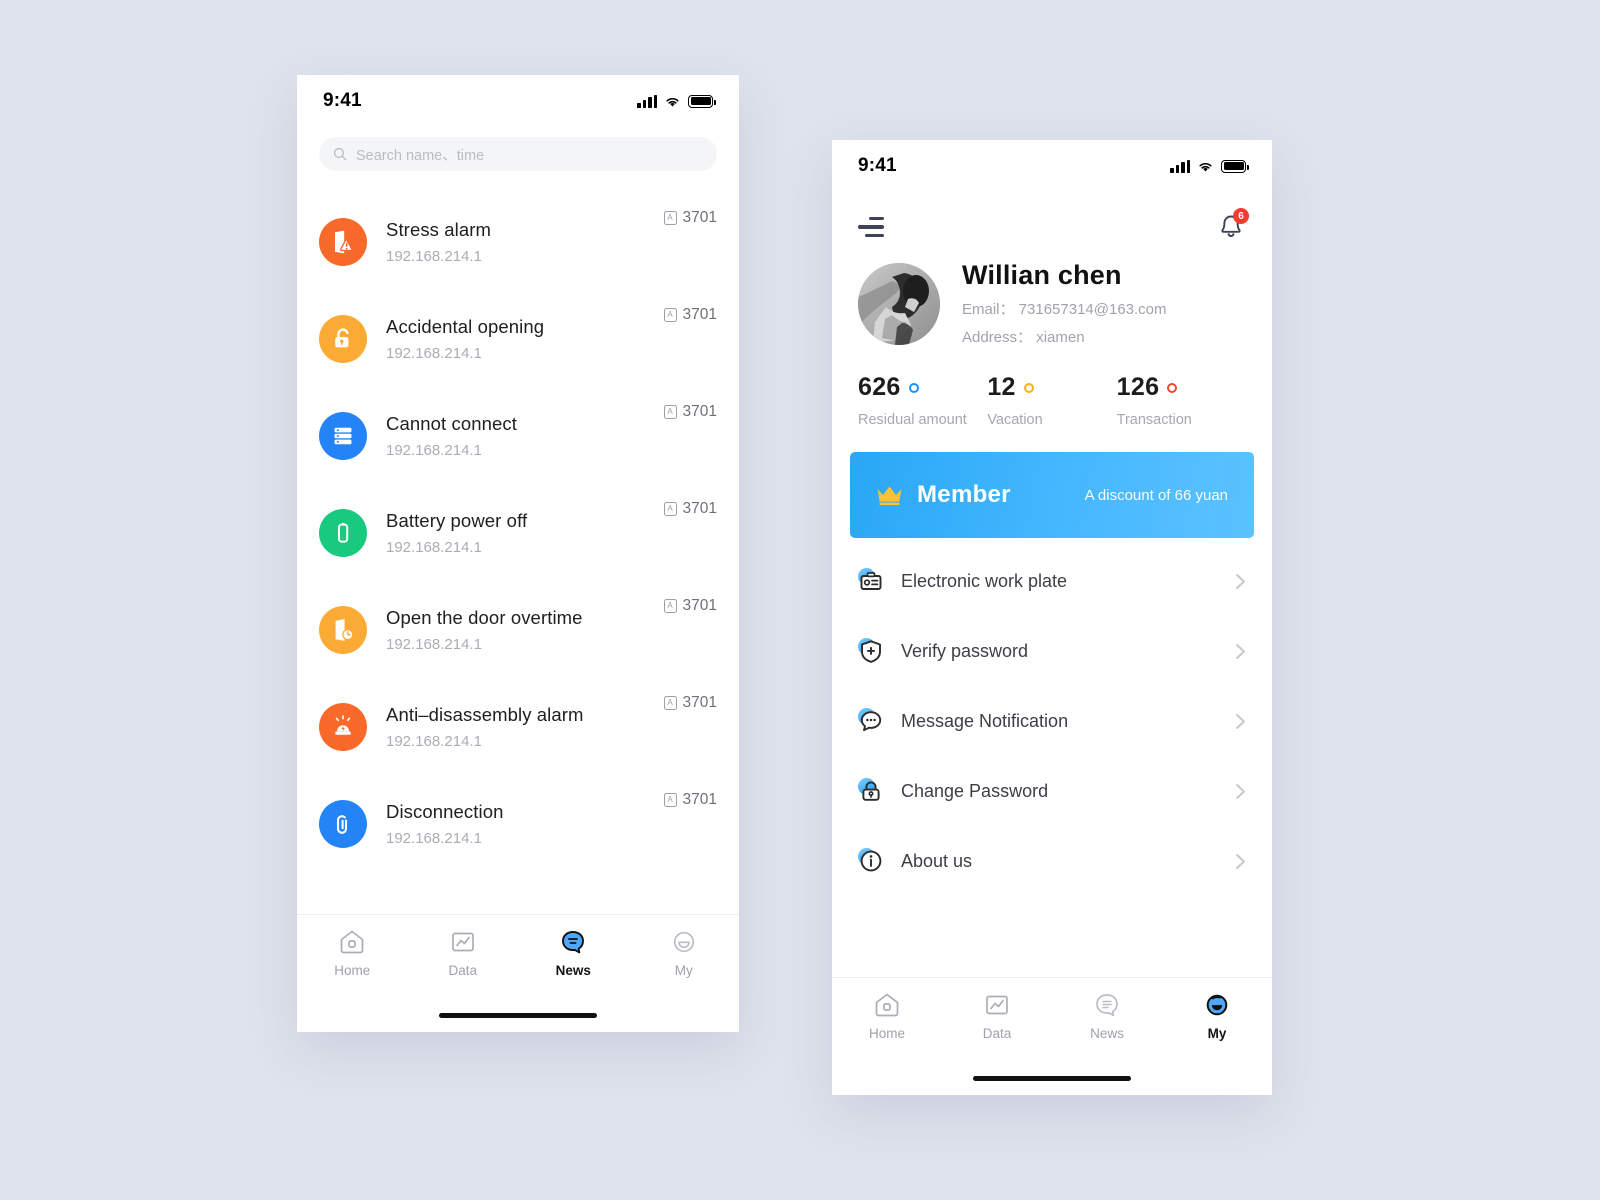 The height and width of the screenshot is (1200, 1600). Describe the element at coordinates (1156, 495) in the screenshot. I see `member-subtitle: A discount of 66 yuan` at that location.